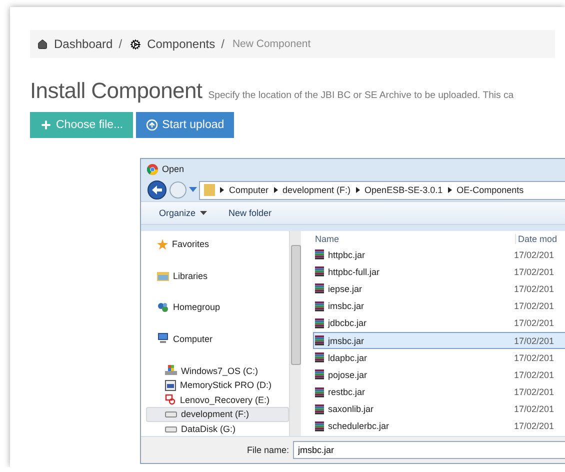 The height and width of the screenshot is (472, 565). What do you see at coordinates (361, 95) in the screenshot?
I see `page-subtitle: Specify the location of the JBI BC or SE Archive to be uploaded. This ca` at bounding box center [361, 95].